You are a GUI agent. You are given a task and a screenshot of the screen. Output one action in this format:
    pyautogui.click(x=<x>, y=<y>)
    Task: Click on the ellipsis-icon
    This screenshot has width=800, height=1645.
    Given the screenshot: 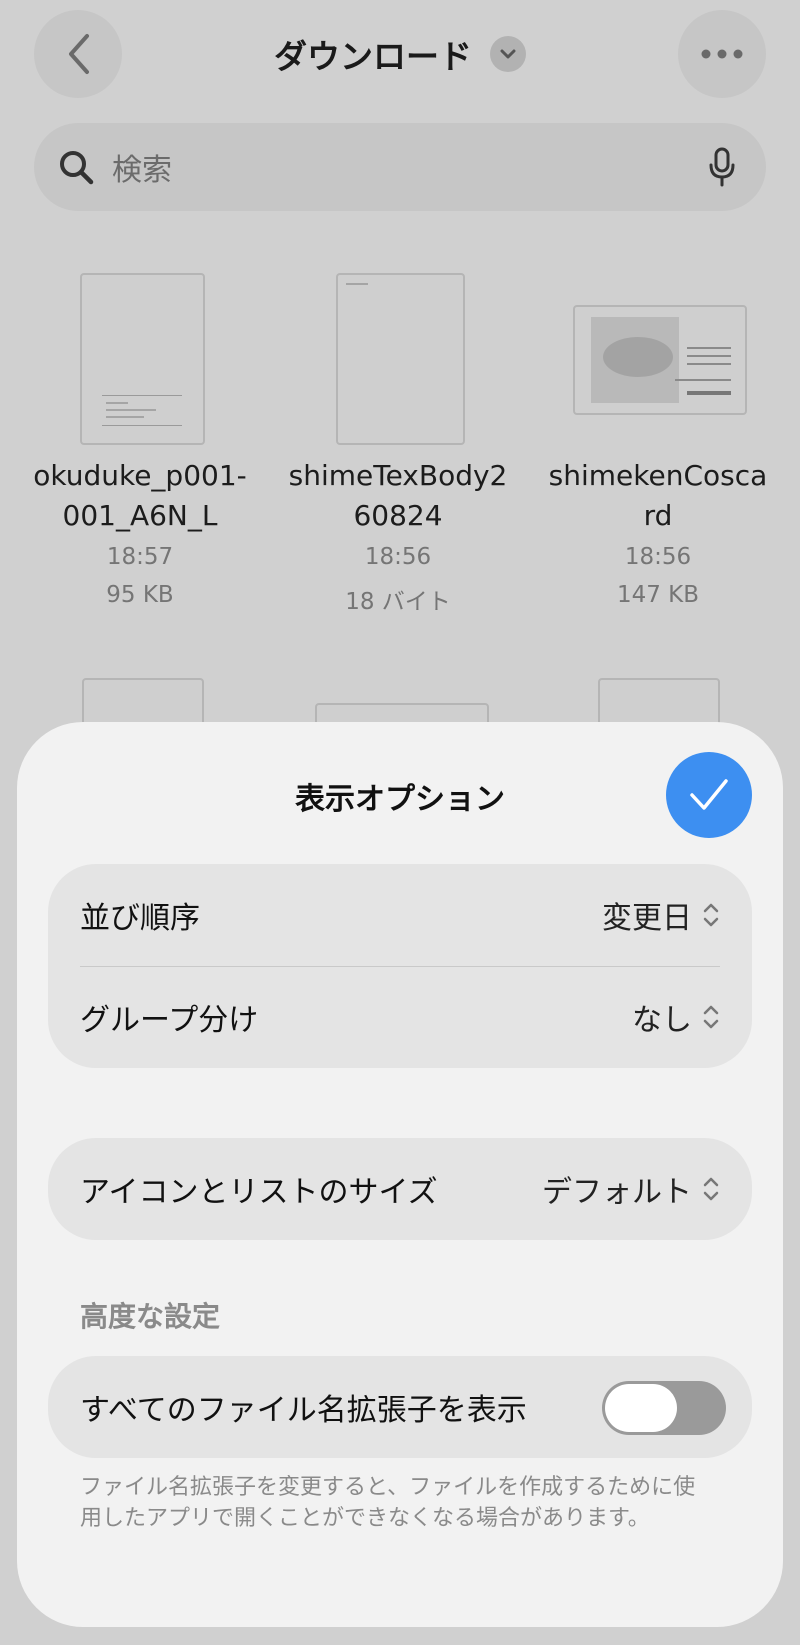 What is the action you would take?
    pyautogui.click(x=722, y=54)
    